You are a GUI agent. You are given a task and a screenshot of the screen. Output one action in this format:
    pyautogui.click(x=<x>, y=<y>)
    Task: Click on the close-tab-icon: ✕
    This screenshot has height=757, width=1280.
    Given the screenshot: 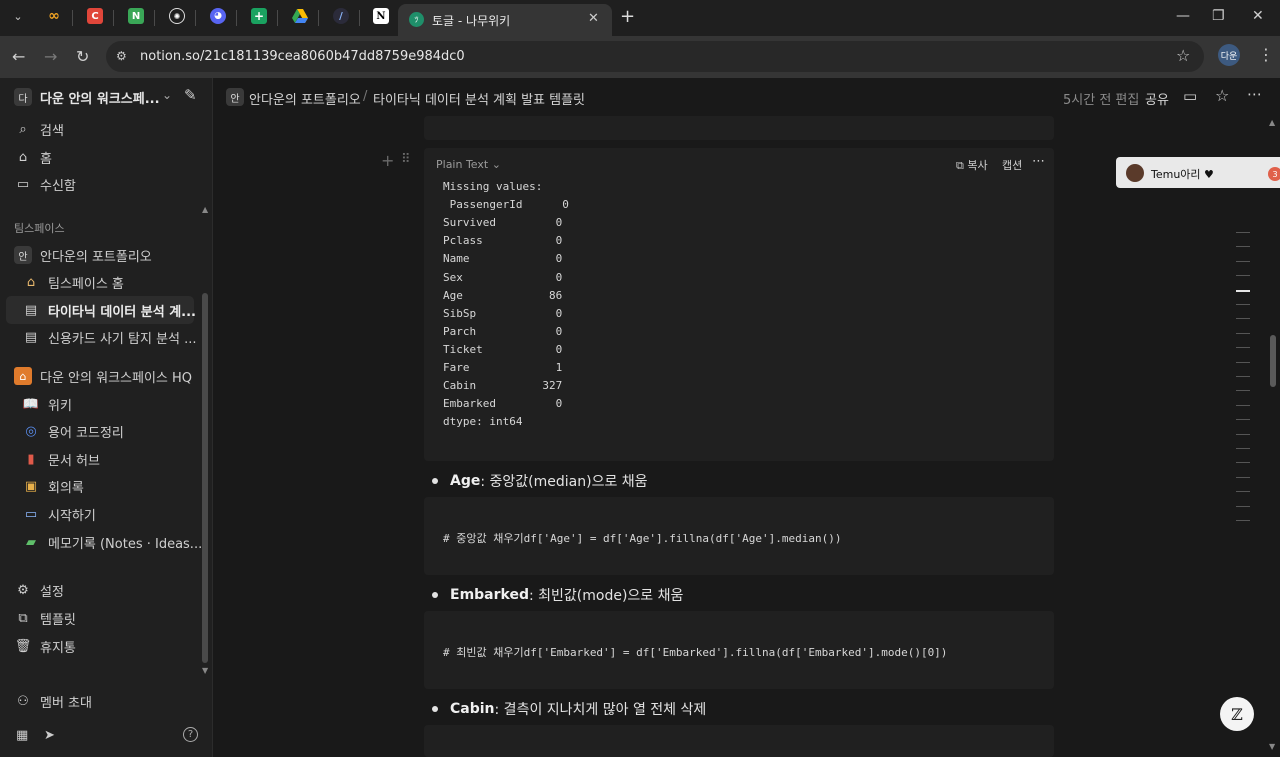 What is the action you would take?
    pyautogui.click(x=593, y=18)
    